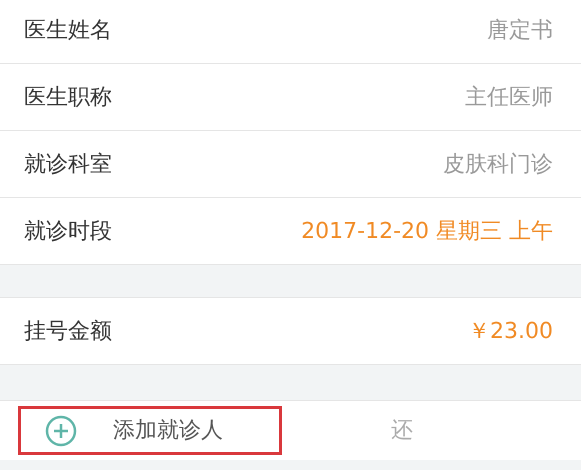 This screenshot has height=470, width=581. What do you see at coordinates (68, 98) in the screenshot?
I see `field-label: 医生职称` at bounding box center [68, 98].